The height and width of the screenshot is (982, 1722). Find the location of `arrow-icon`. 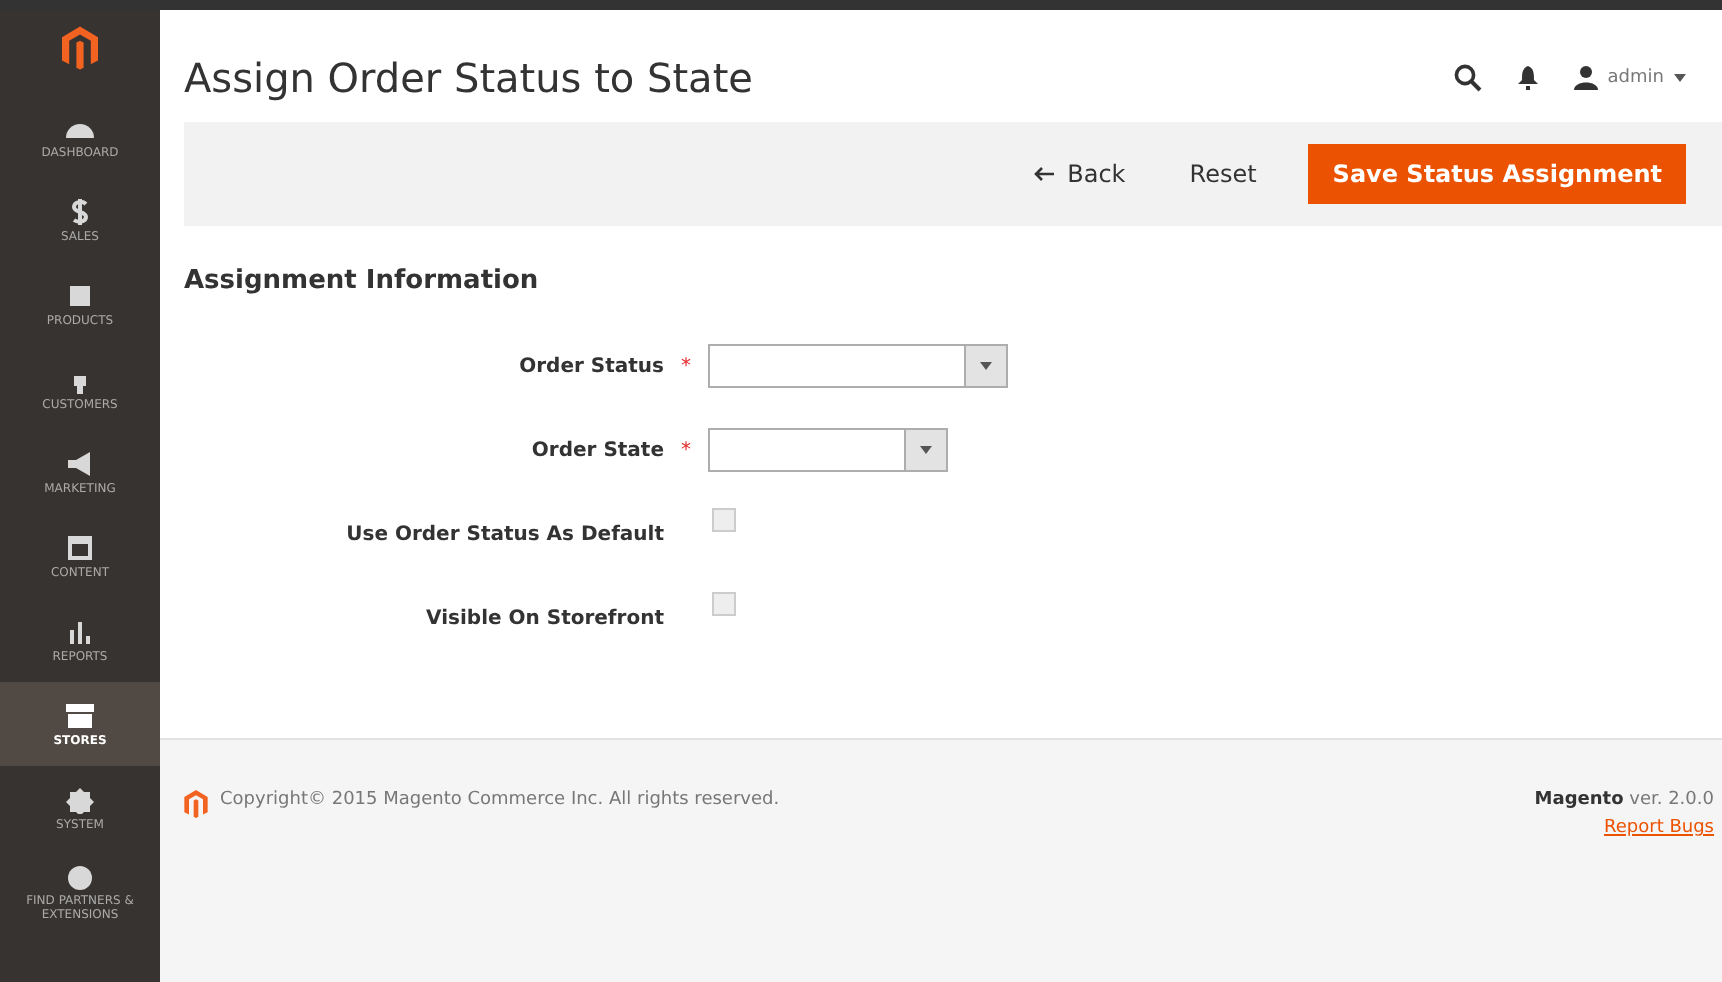

arrow-icon is located at coordinates (1043, 174).